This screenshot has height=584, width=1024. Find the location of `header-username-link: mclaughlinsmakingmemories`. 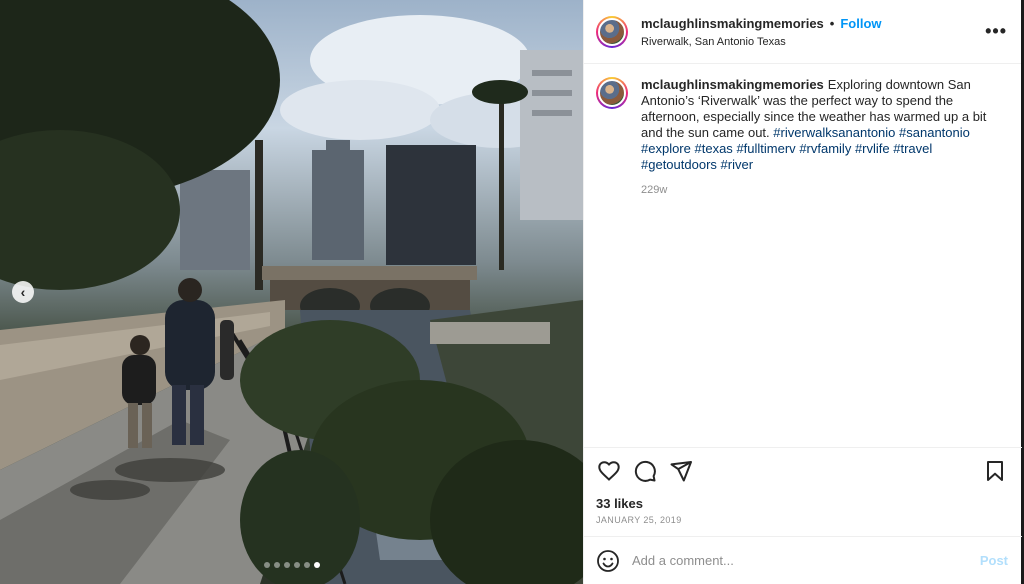

header-username-link: mclaughlinsmakingmemories is located at coordinates (732, 23).